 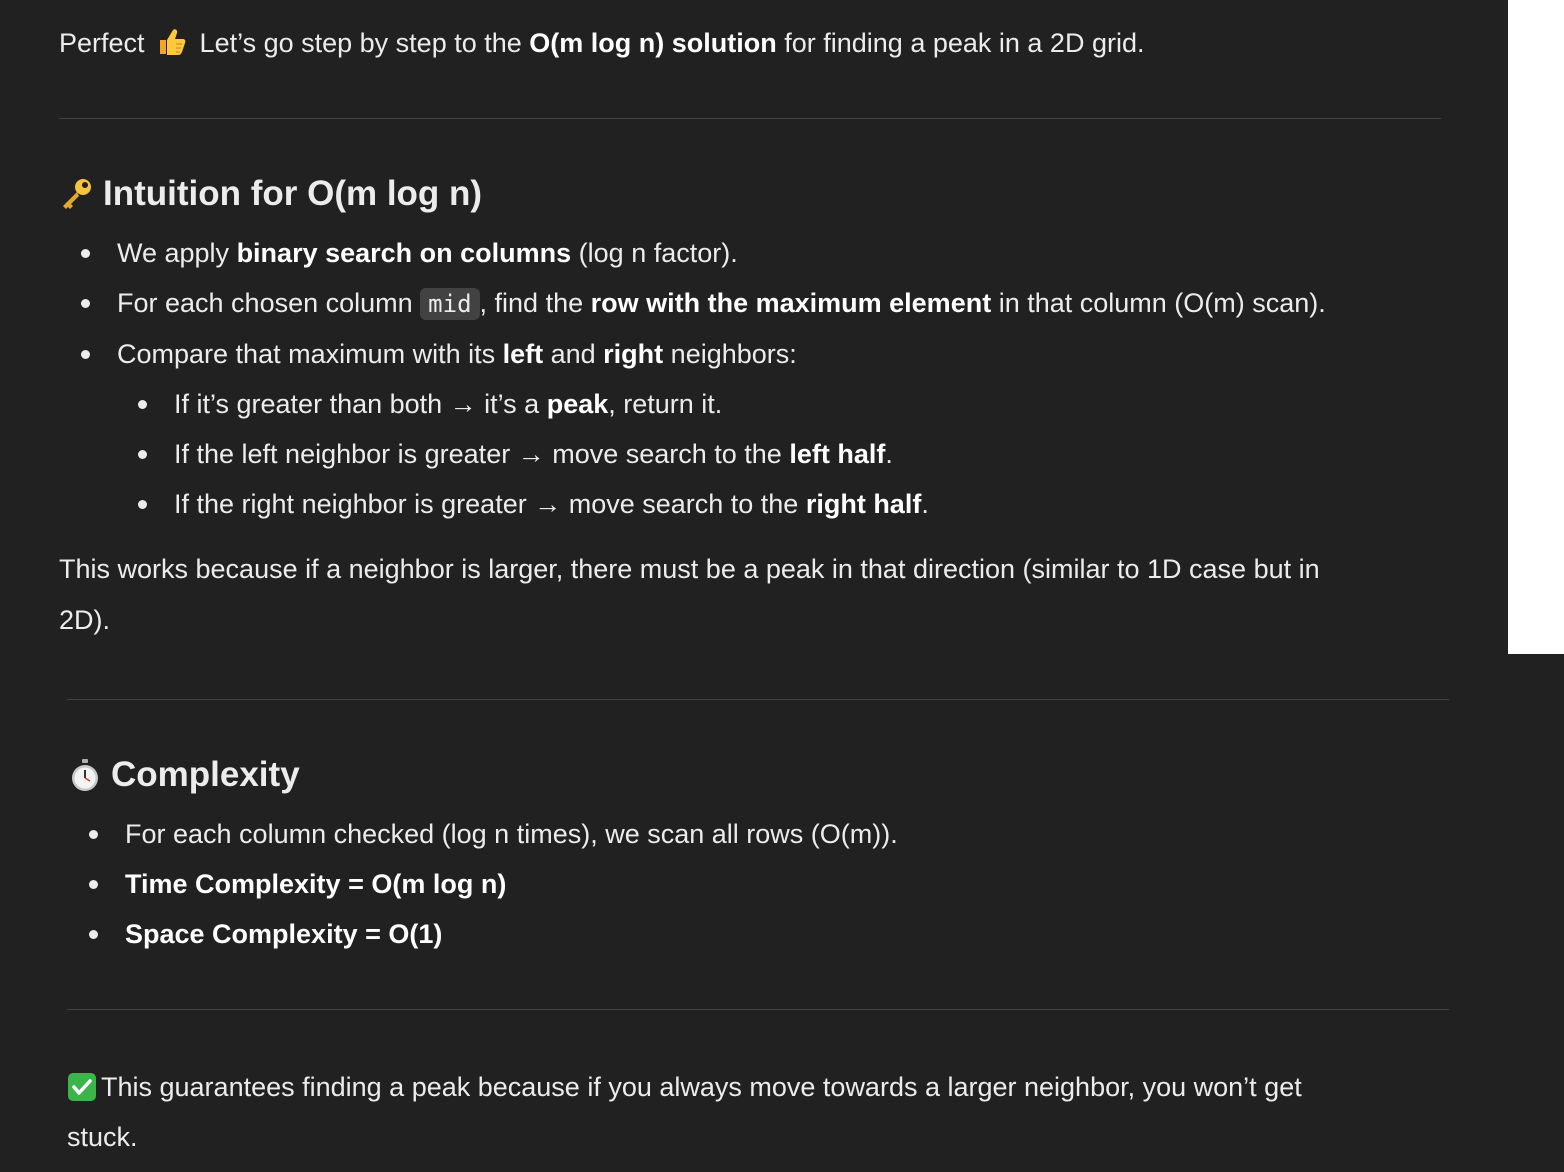 I want to click on code-mid: mid, so click(x=450, y=304).